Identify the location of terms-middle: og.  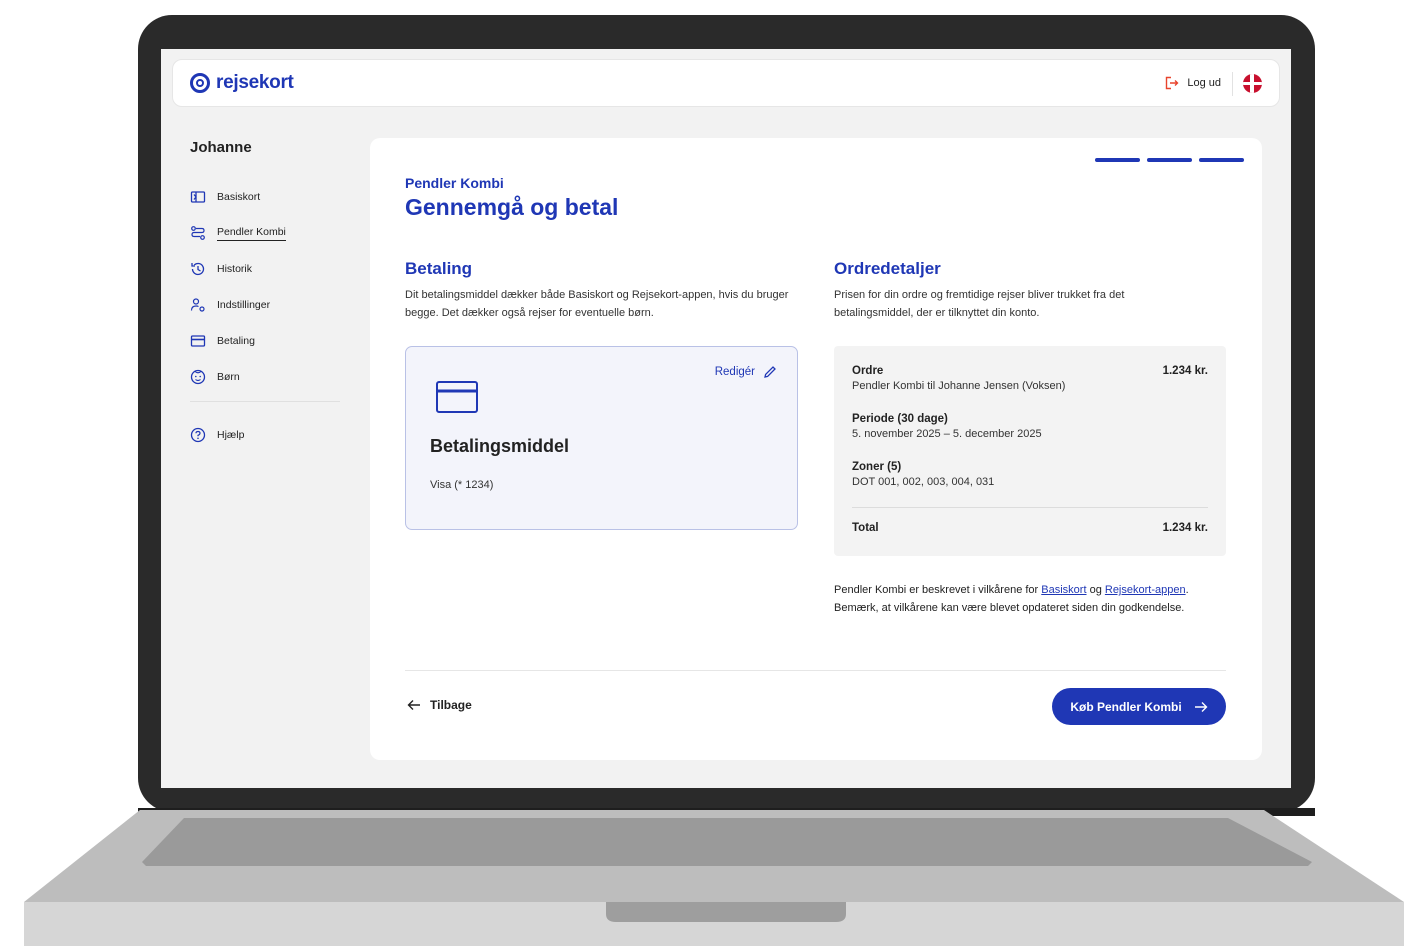
(1095, 590).